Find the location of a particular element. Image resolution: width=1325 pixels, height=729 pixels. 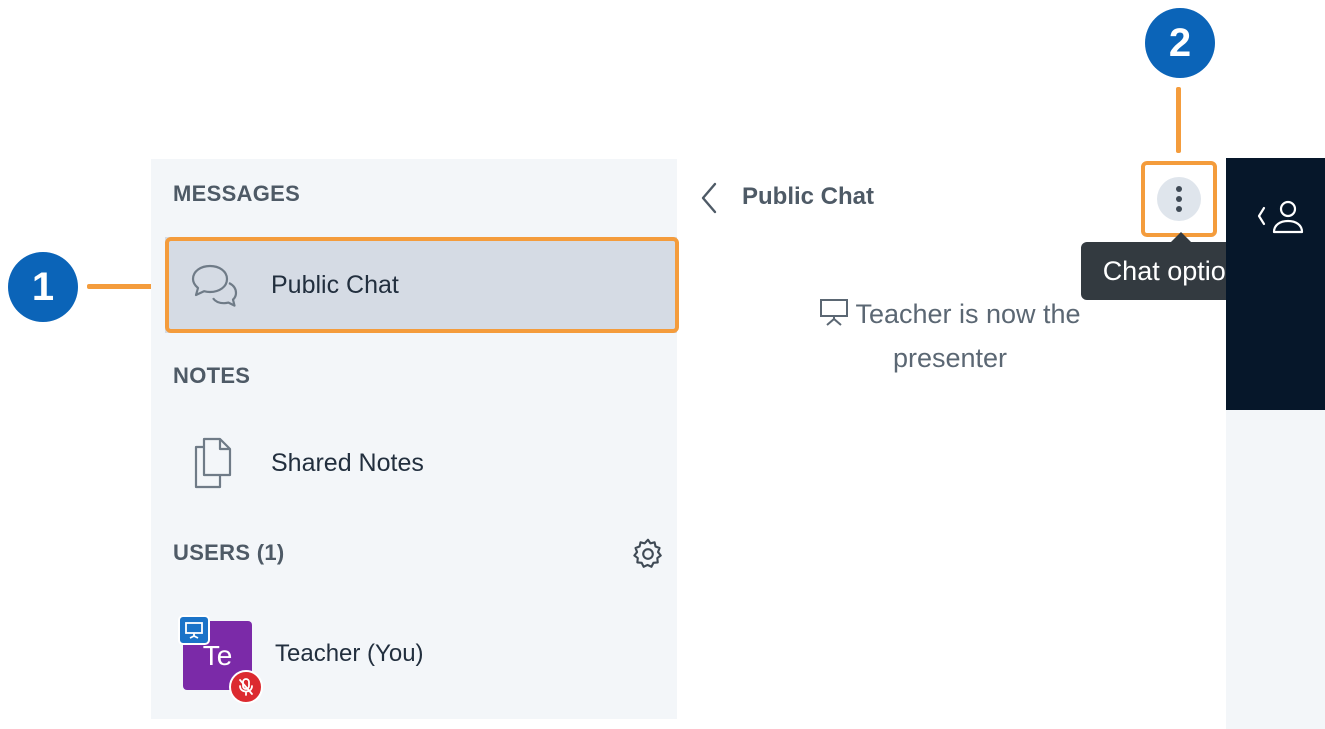

callout-number-2: 2 is located at coordinates (1180, 43).